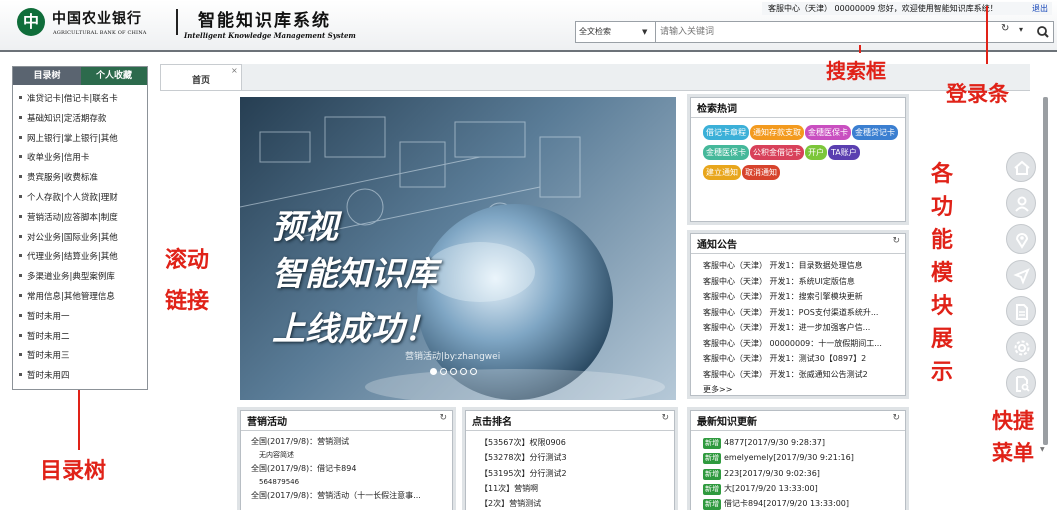 The height and width of the screenshot is (510, 1057). I want to click on scrollbar, so click(1045, 271).